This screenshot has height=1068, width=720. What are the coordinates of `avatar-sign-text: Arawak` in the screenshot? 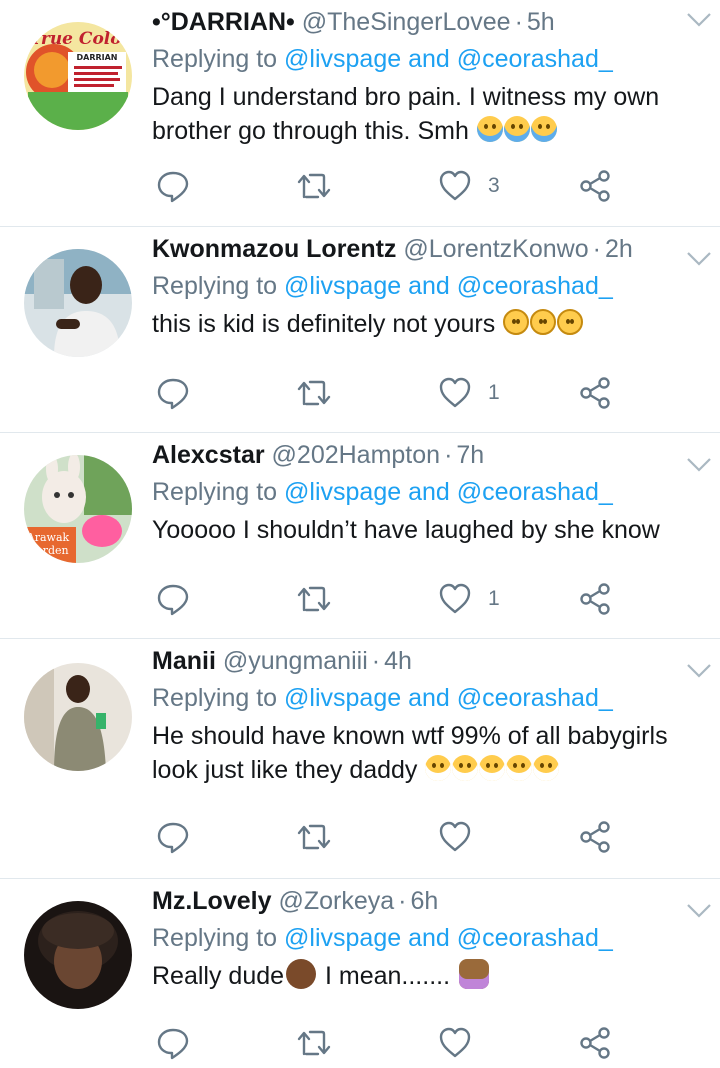 It's located at (48, 537).